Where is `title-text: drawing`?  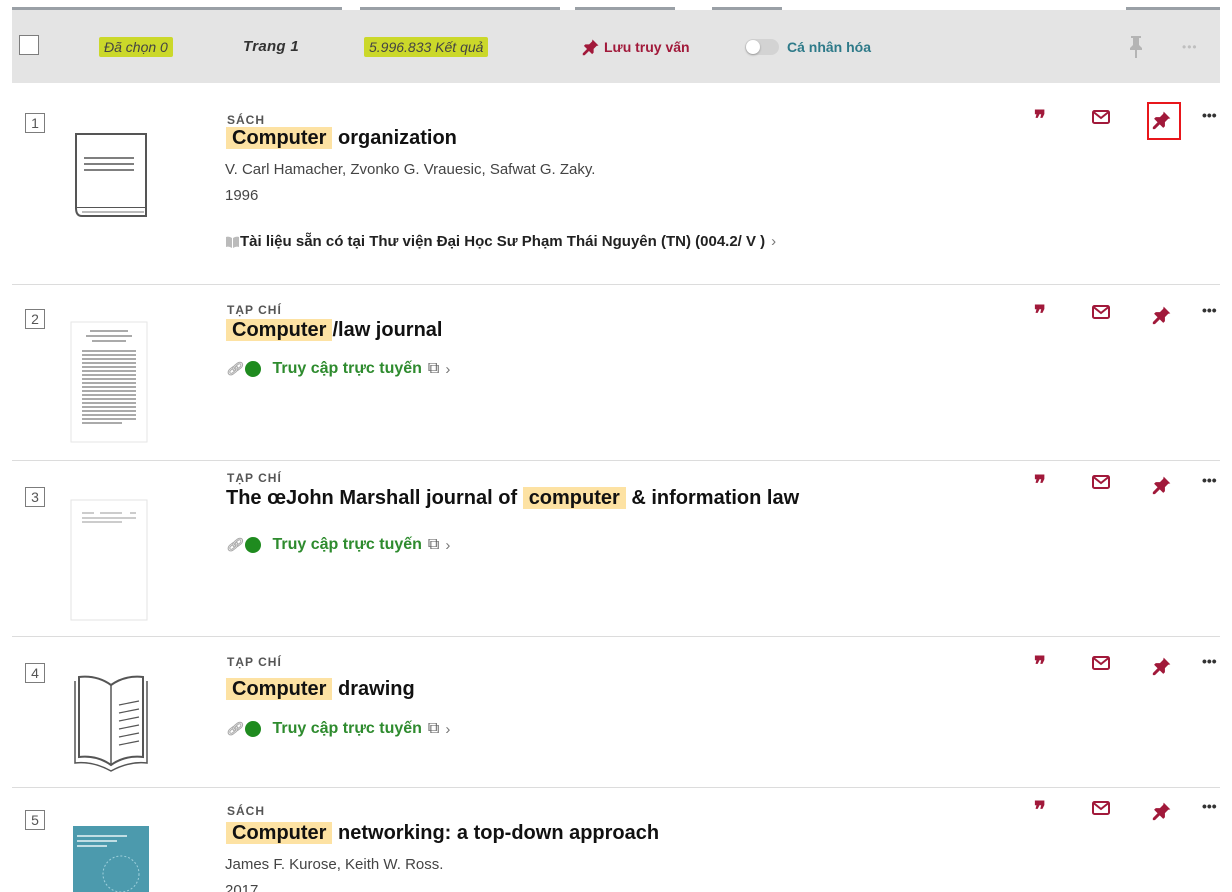
title-text: drawing is located at coordinates (373, 689).